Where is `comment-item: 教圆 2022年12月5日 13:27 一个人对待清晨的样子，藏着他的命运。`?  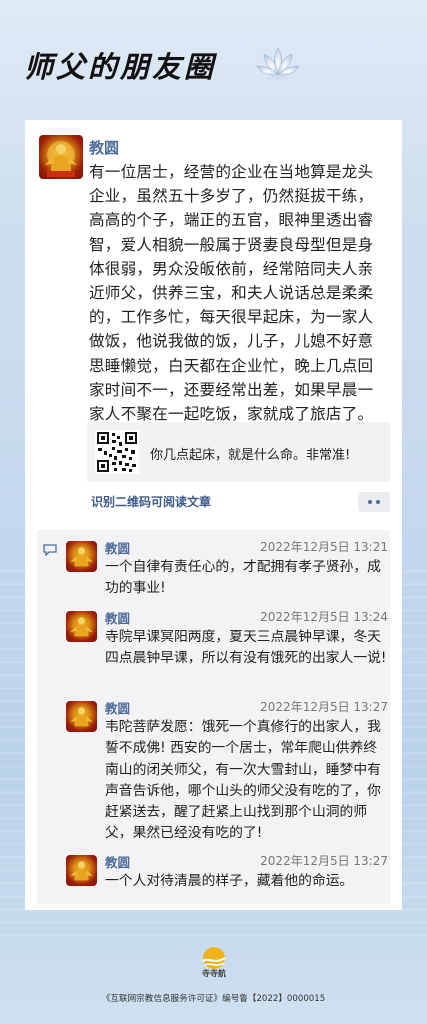
comment-item: 教圆 2022年12月5日 13:27 一个人对待清晨的样子，藏着他的命运。 is located at coordinates (225, 876).